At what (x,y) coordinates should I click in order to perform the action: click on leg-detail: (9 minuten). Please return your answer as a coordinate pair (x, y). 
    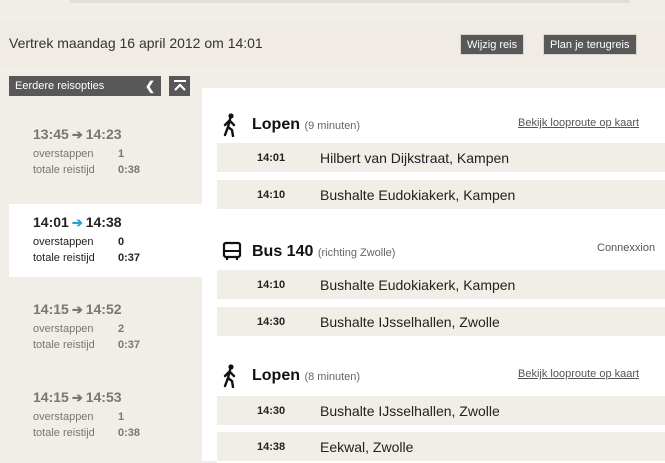
    Looking at the image, I should click on (332, 126).